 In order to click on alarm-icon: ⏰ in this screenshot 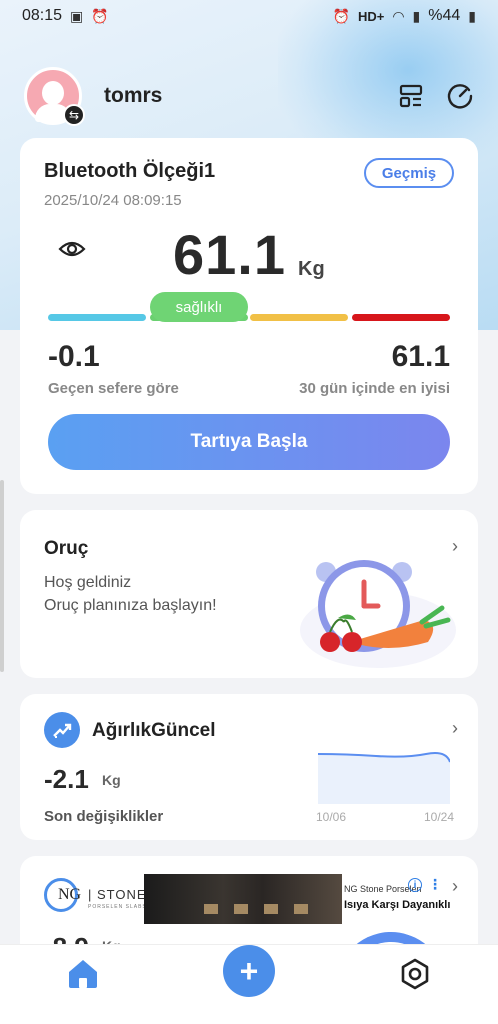, I will do `click(100, 15)`.